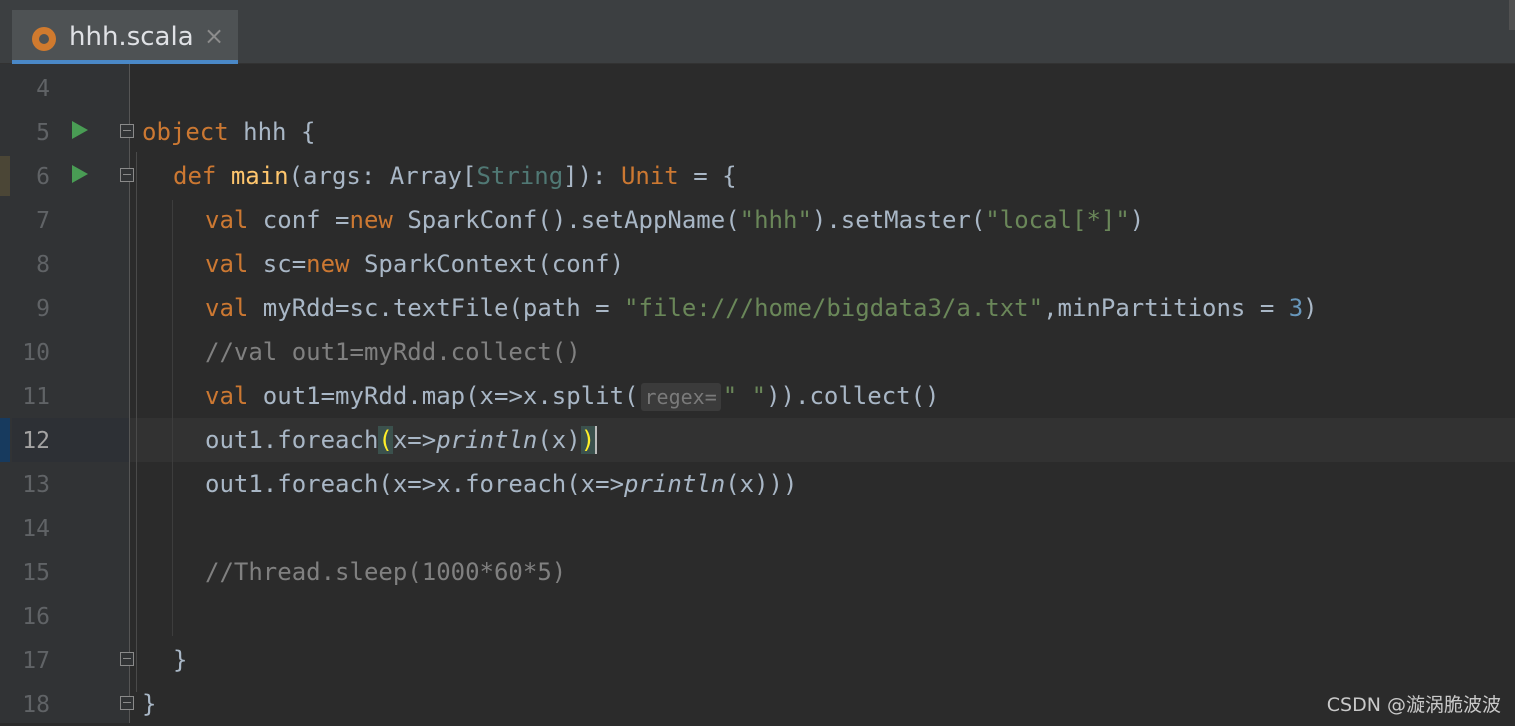 Image resolution: width=1515 pixels, height=726 pixels. Describe the element at coordinates (1413, 705) in the screenshot. I see `watermark: CSDN @漩涡脆波波` at that location.